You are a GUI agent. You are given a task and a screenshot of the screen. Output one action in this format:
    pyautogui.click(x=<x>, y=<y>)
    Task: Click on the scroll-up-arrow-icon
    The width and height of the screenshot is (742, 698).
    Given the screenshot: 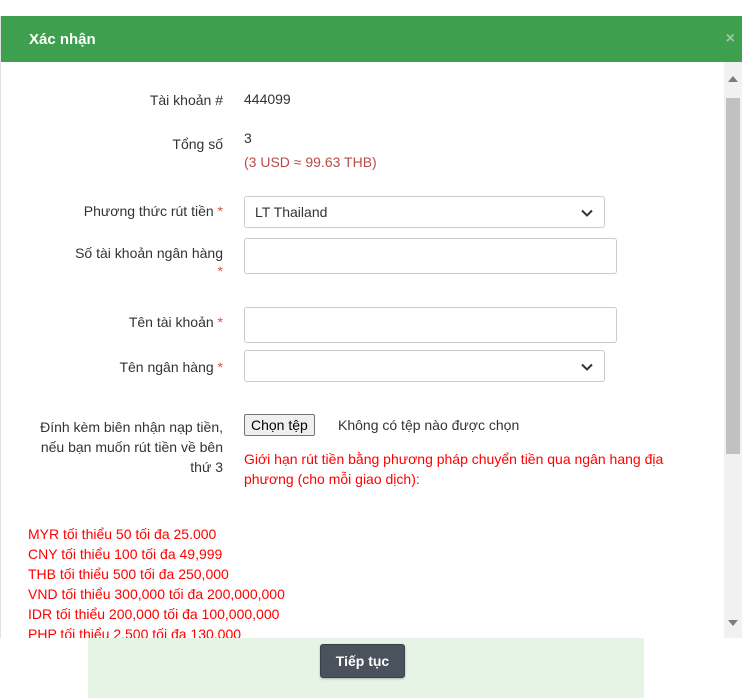 What is the action you would take?
    pyautogui.click(x=733, y=79)
    